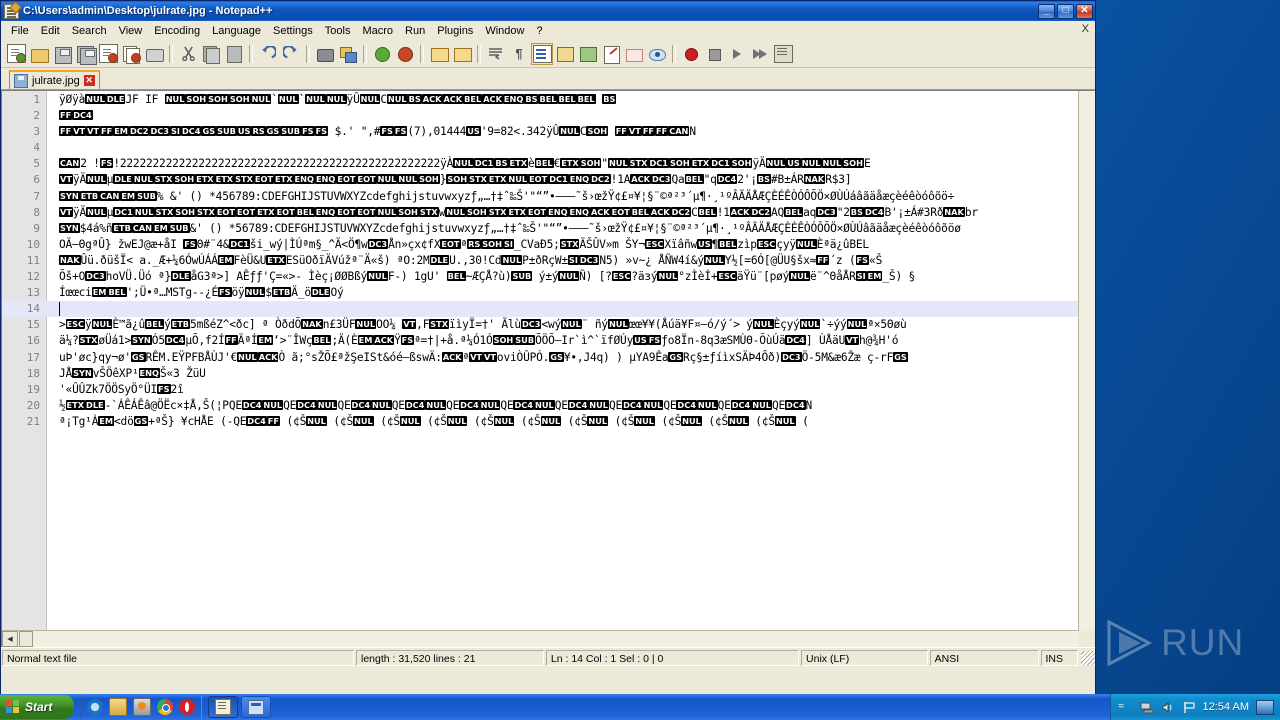 This screenshot has width=1280, height=720. What do you see at coordinates (10, 639) in the screenshot?
I see `scroll-left-button: ◀` at bounding box center [10, 639].